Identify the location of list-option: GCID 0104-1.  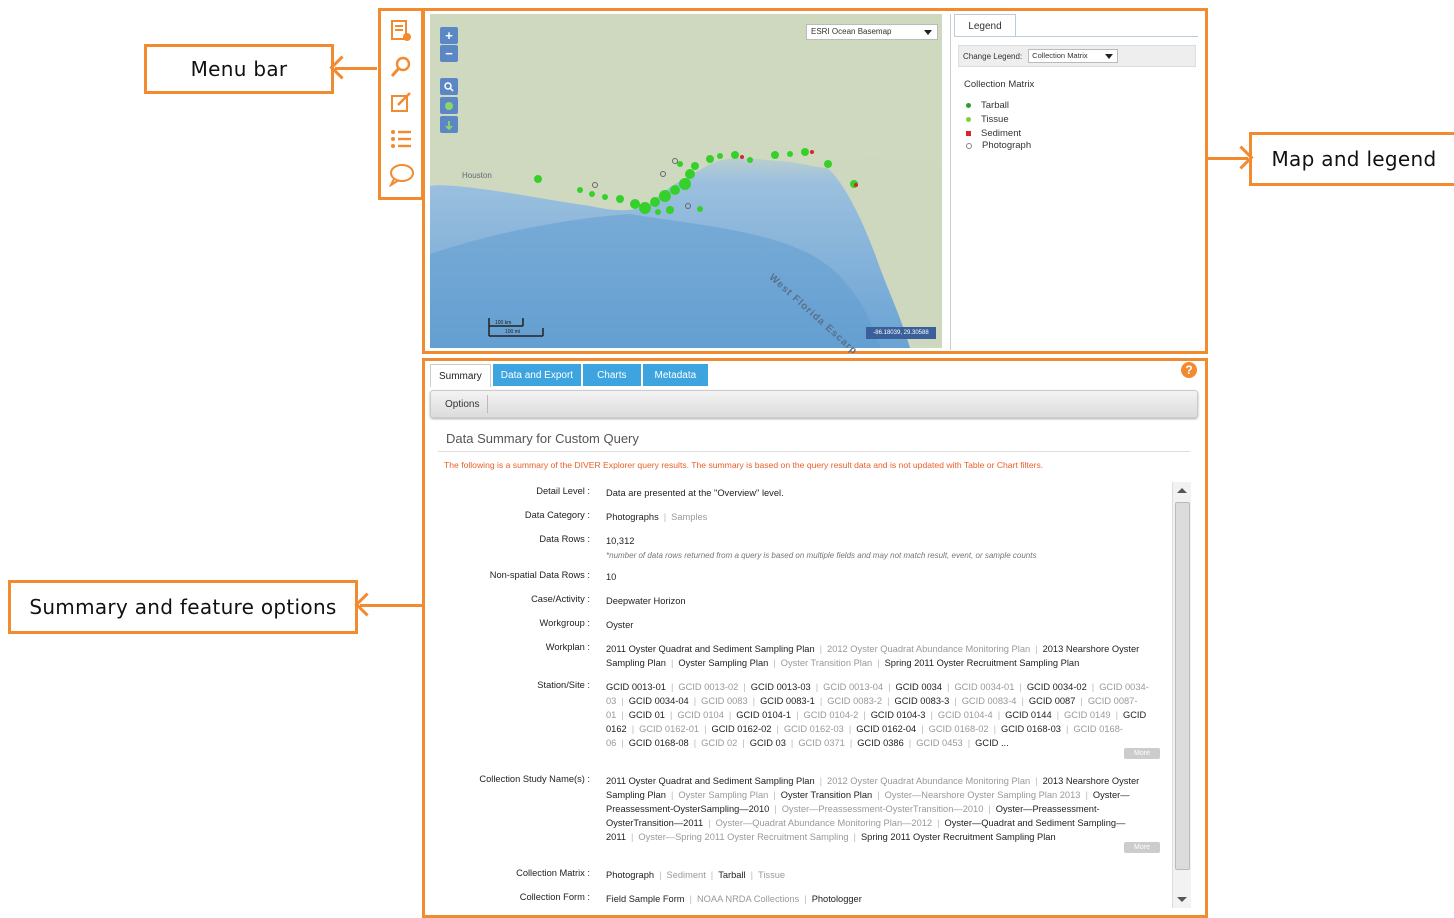
(763, 715).